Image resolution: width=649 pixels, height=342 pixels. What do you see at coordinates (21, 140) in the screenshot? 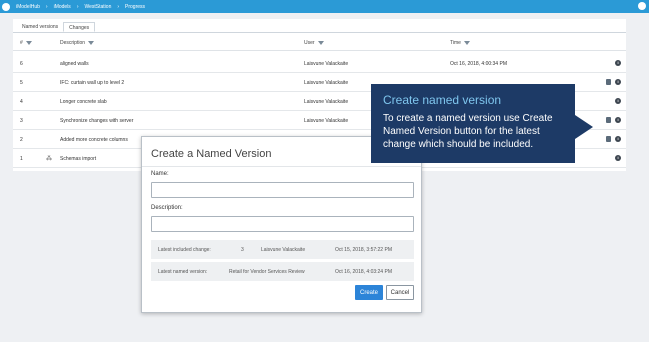
I see `row-num: 2` at bounding box center [21, 140].